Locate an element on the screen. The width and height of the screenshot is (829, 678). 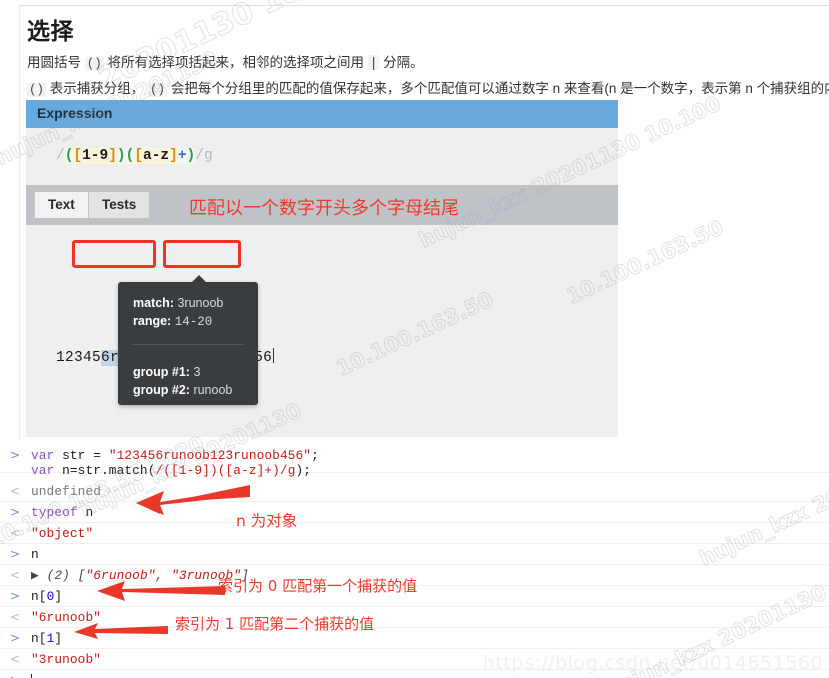
tooltip-match-label: match: is located at coordinates (153, 303).